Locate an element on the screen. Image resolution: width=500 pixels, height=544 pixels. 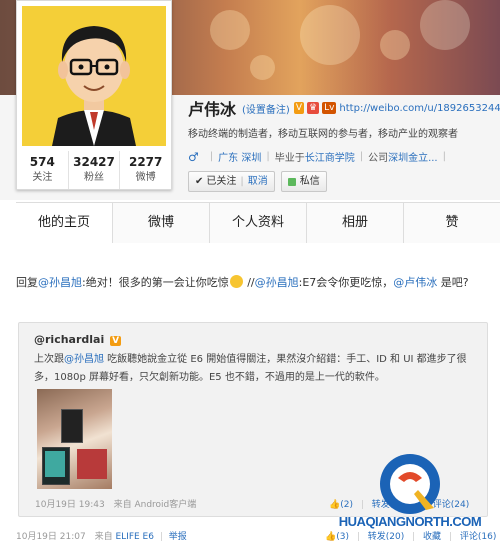
watermark-text: HUAQIANGNORTH.COM is located at coordinates (410, 521).